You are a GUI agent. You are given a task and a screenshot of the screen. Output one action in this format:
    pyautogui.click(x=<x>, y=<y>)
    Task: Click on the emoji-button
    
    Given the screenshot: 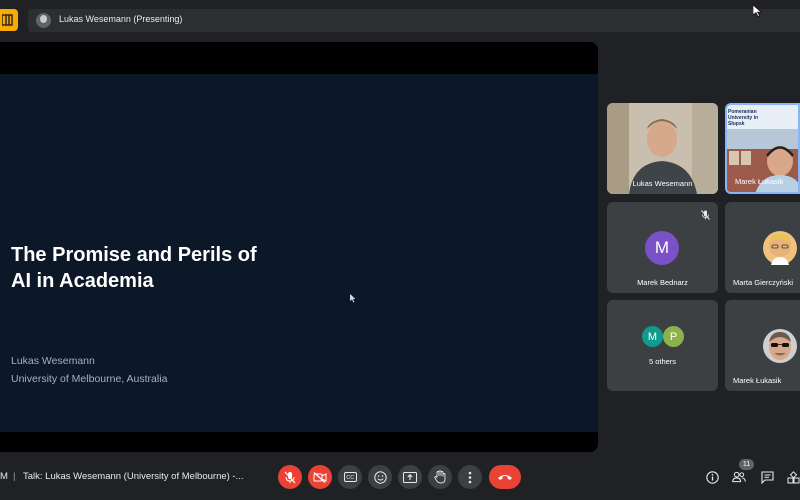 What is the action you would take?
    pyautogui.click(x=380, y=477)
    